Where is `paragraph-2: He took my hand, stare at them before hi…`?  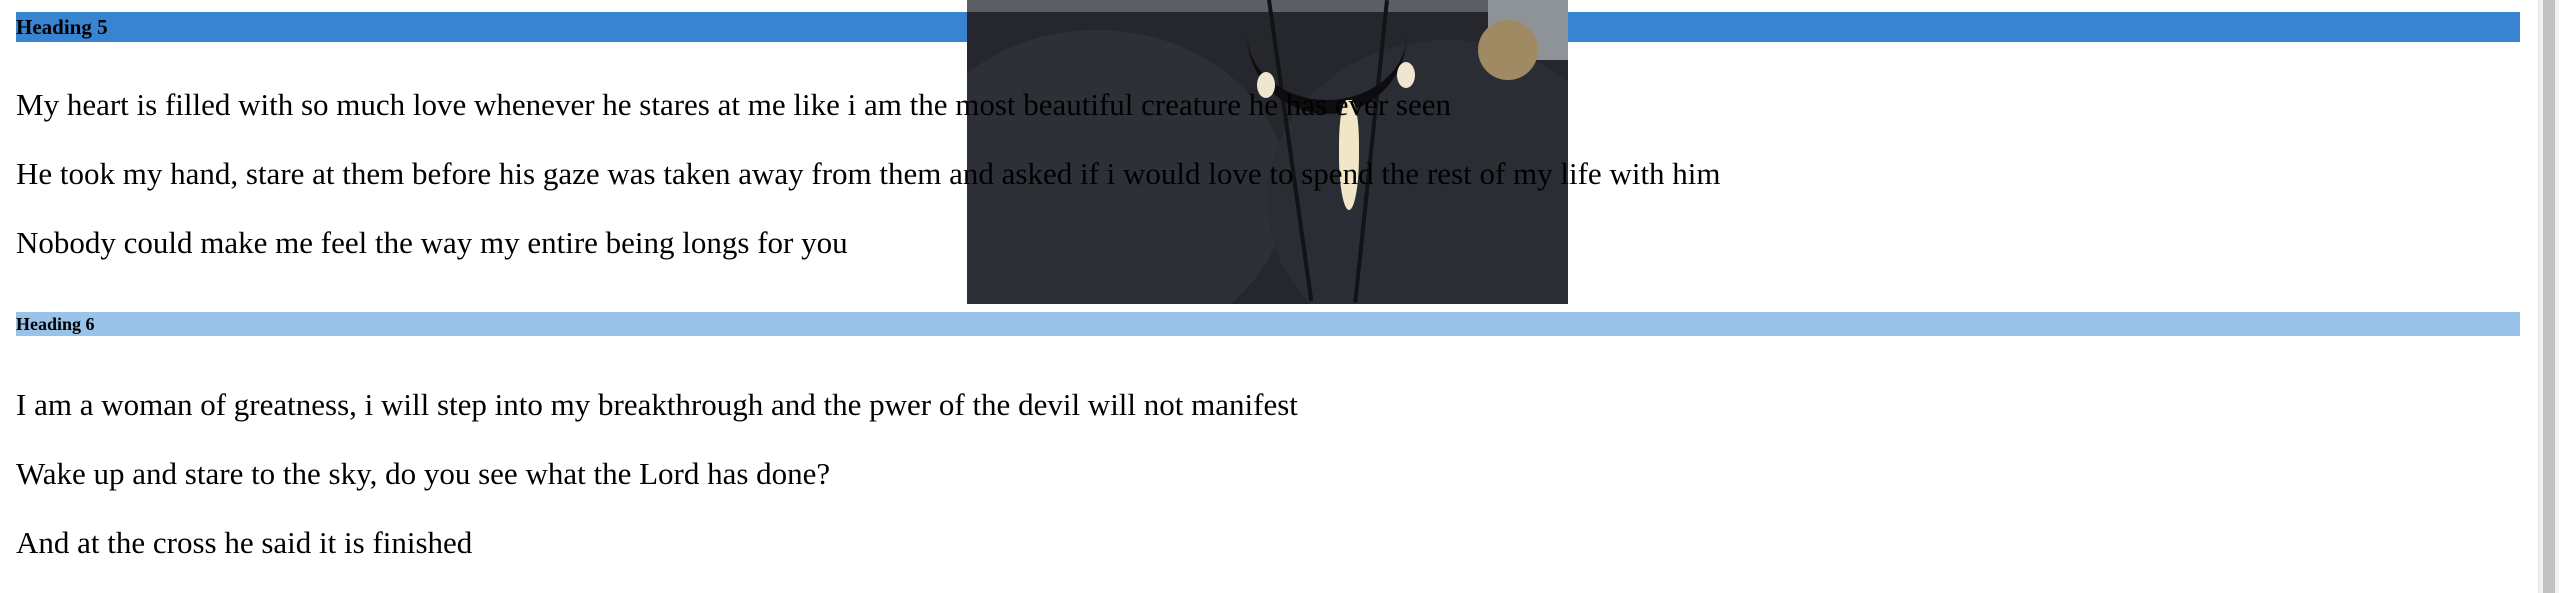 paragraph-2: He took my hand, stare at them before hi… is located at coordinates (868, 173).